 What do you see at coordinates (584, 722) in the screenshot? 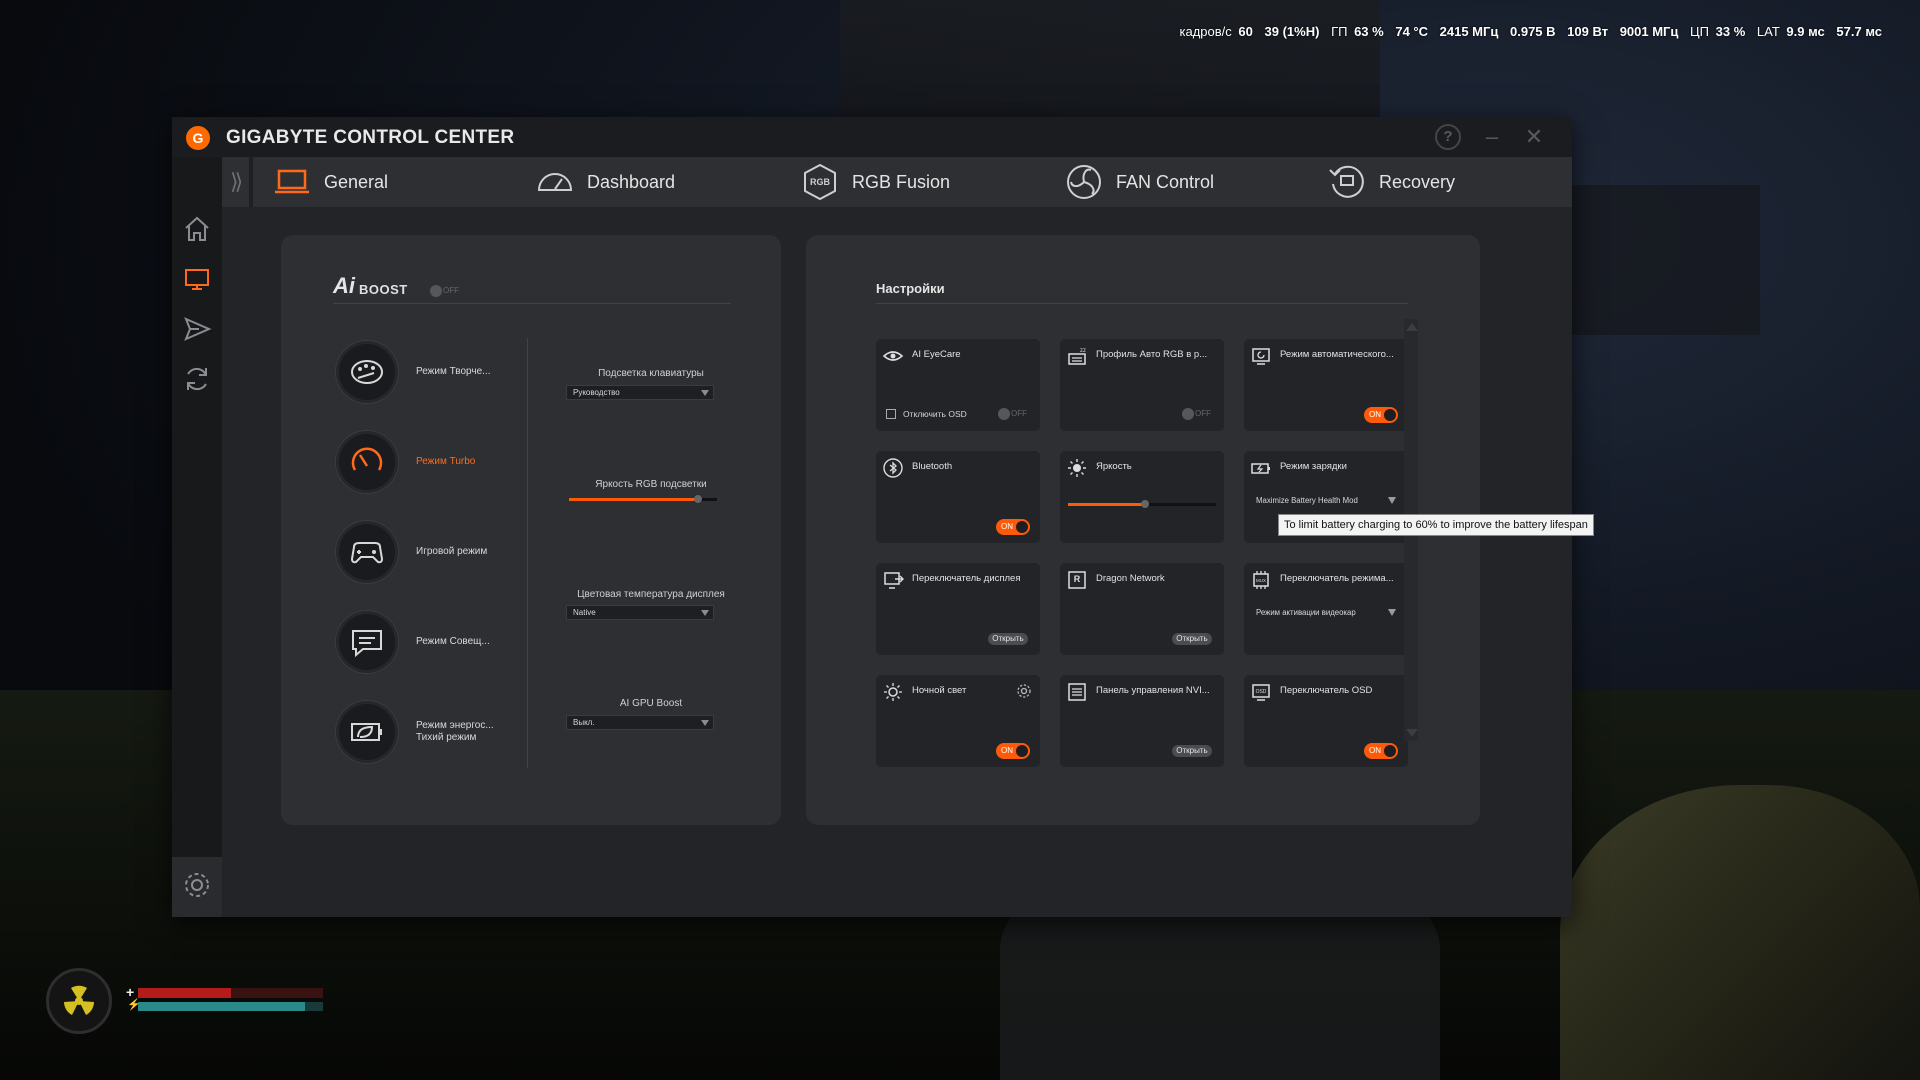
I see `gpu-boost-value: Выкл.` at bounding box center [584, 722].